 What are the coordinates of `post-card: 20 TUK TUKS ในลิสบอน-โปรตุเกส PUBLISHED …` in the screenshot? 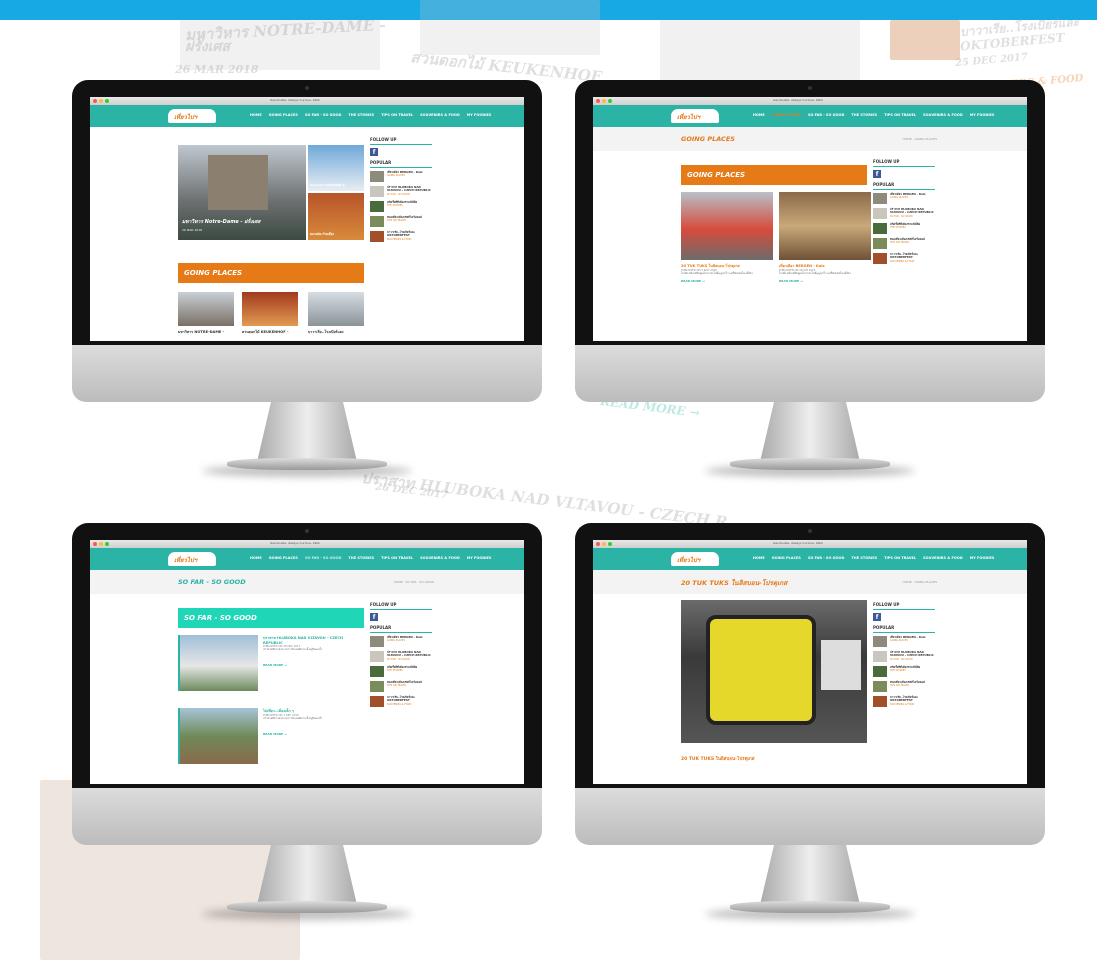 It's located at (727, 237).